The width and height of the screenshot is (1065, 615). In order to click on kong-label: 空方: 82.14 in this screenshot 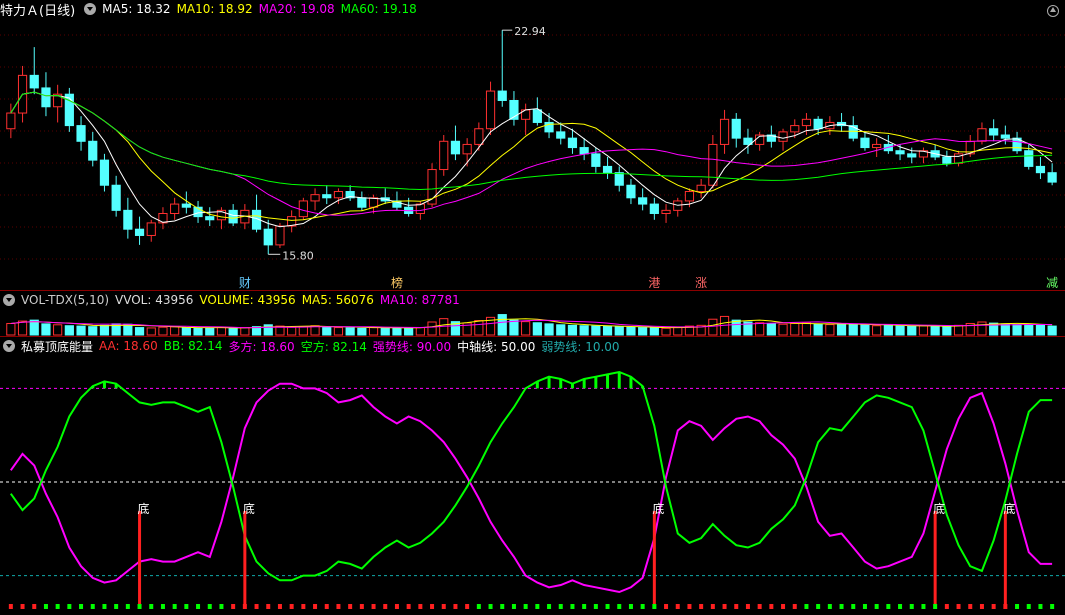, I will do `click(333, 346)`.